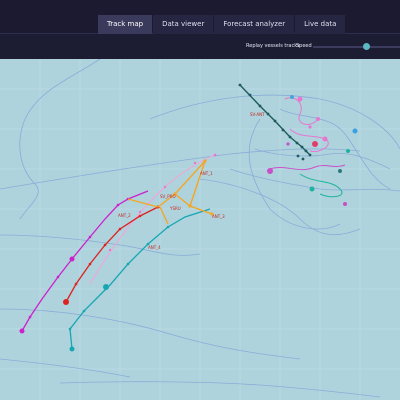 Image resolution: width=400 pixels, height=400 pixels. What do you see at coordinates (312, 150) in the screenshot?
I see `vessel-dots-pink` at bounding box center [312, 150].